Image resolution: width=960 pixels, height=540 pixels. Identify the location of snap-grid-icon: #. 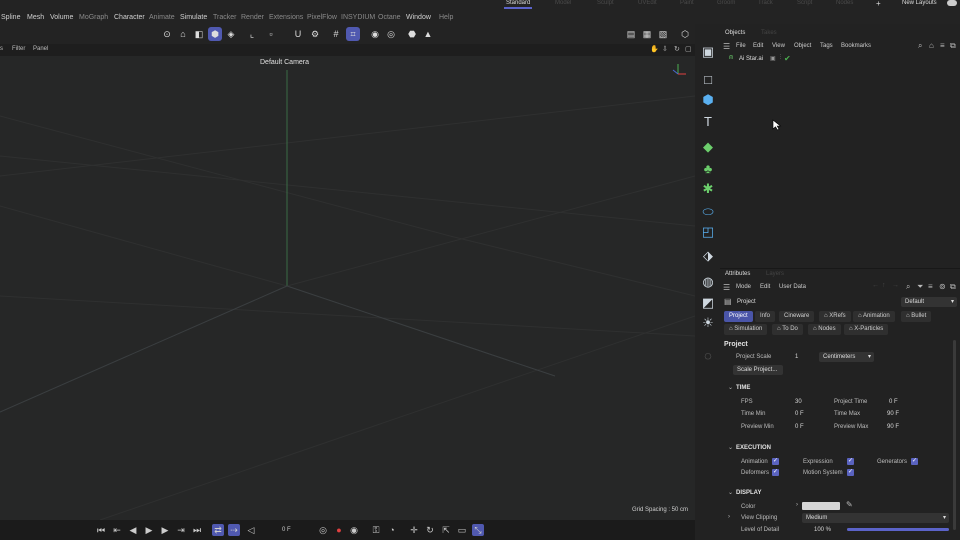
(336, 34).